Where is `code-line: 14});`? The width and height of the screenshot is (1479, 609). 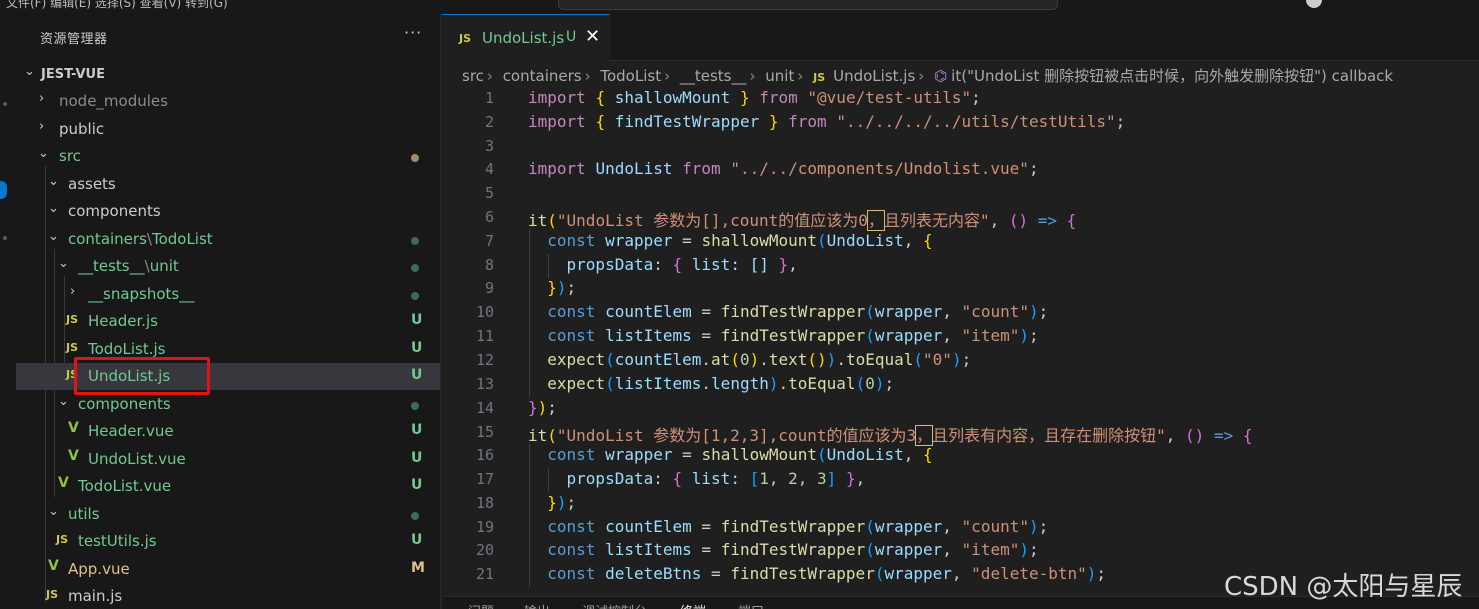
code-line: 14}); is located at coordinates (960, 409).